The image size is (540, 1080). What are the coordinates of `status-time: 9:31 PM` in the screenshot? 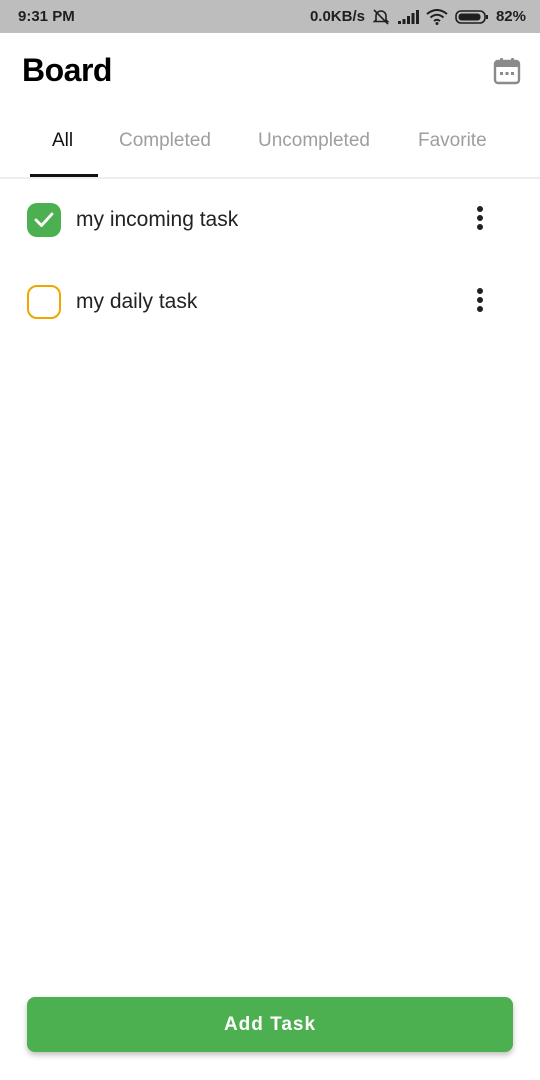 It's located at (46, 16).